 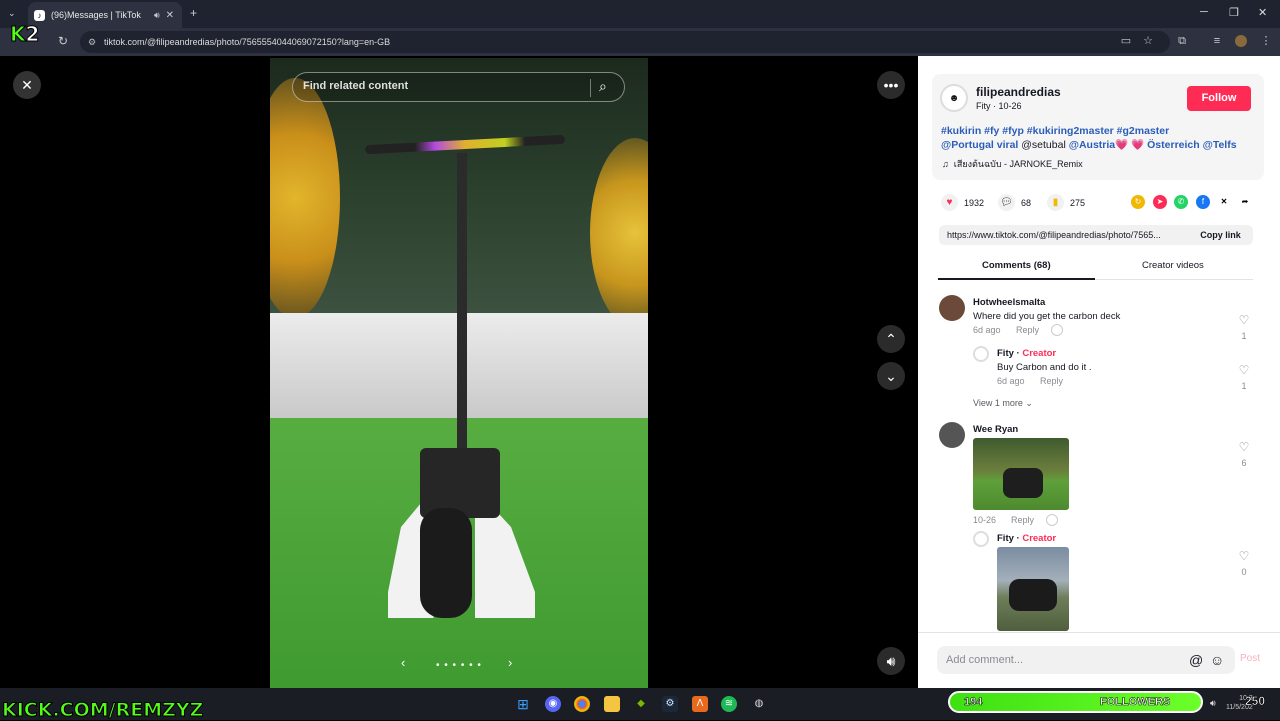 What do you see at coordinates (1220, 145) in the screenshot?
I see `mention-telfs: @Telfs` at bounding box center [1220, 145].